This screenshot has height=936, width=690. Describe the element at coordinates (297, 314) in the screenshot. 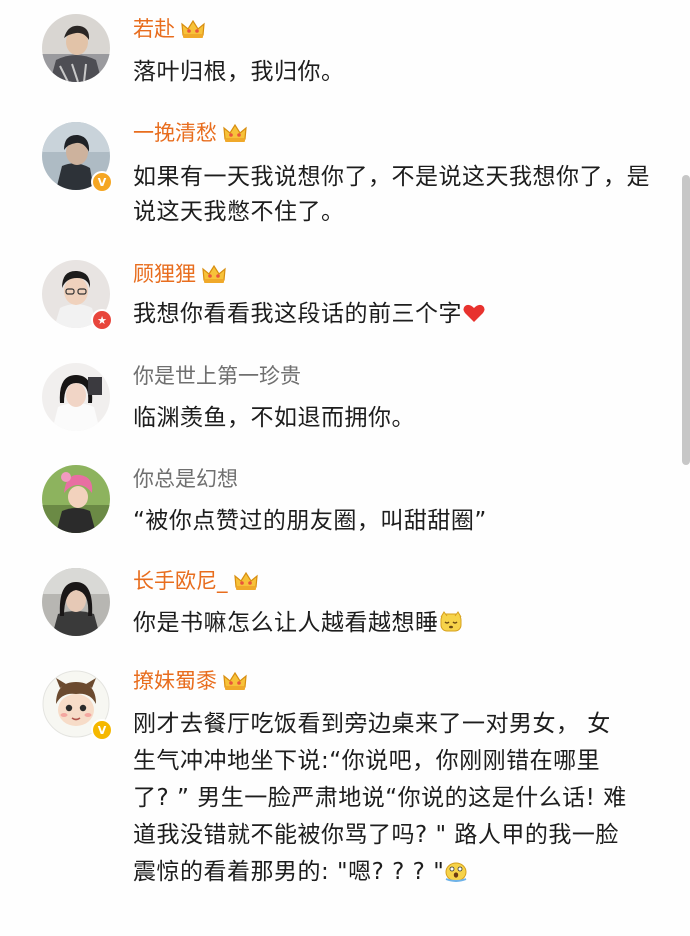

I see `comment-text-content: 我想你看看我这段话的前三个字` at that location.